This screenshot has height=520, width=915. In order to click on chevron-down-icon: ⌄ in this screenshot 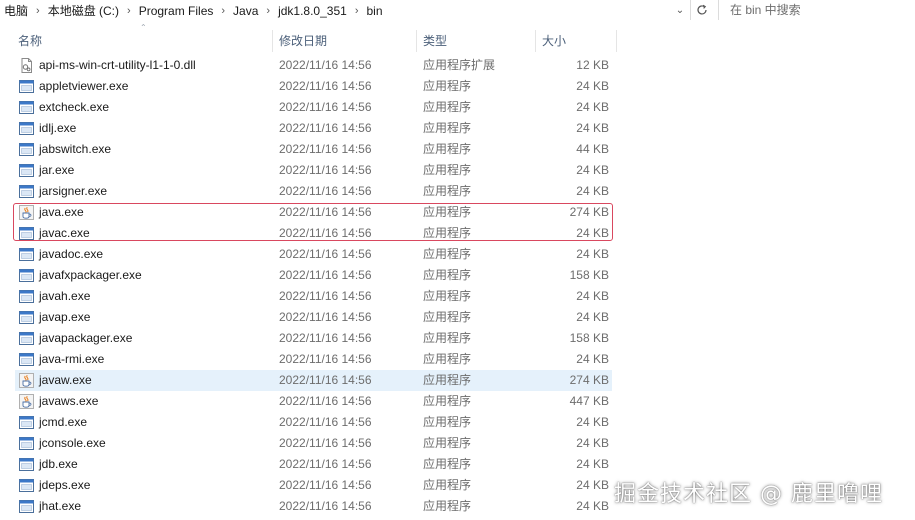, I will do `click(680, 10)`.